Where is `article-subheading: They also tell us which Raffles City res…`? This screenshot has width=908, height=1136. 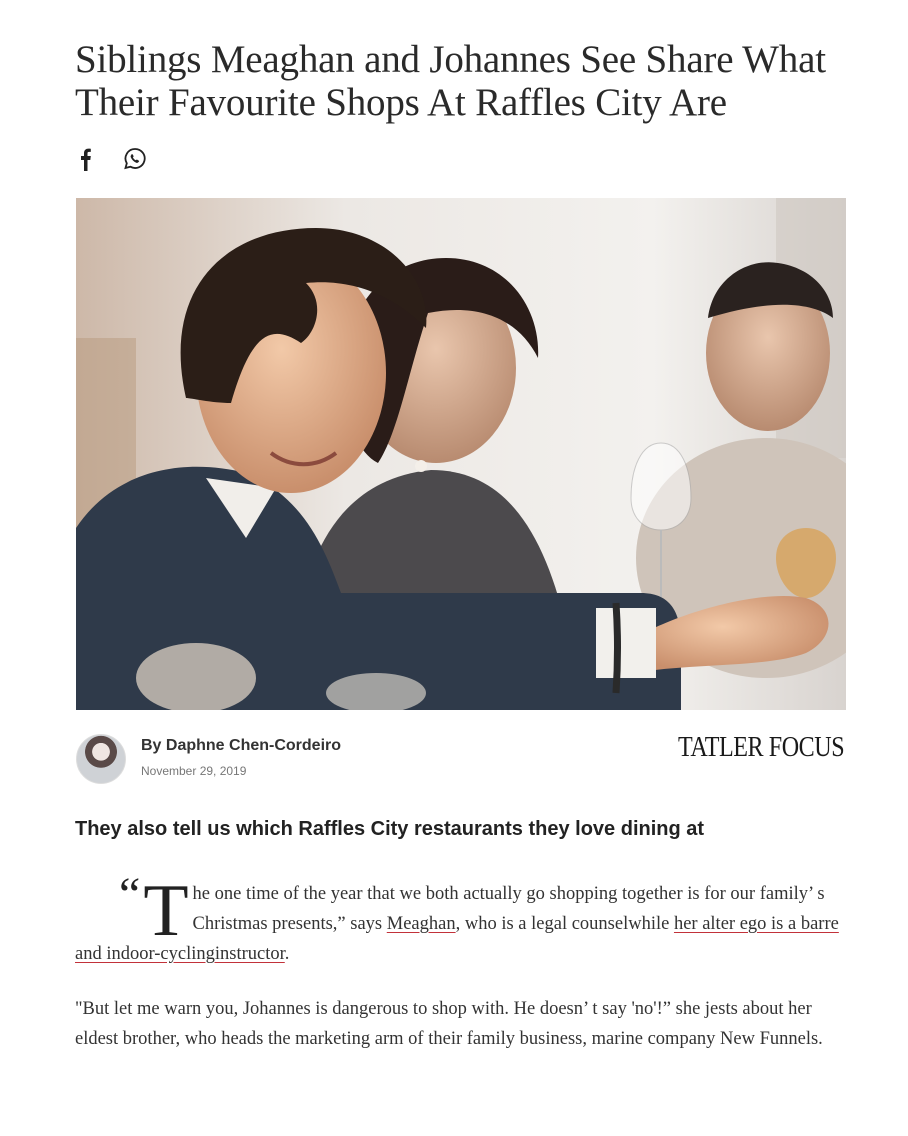 article-subheading: They also tell us which Raffles City res… is located at coordinates (390, 829).